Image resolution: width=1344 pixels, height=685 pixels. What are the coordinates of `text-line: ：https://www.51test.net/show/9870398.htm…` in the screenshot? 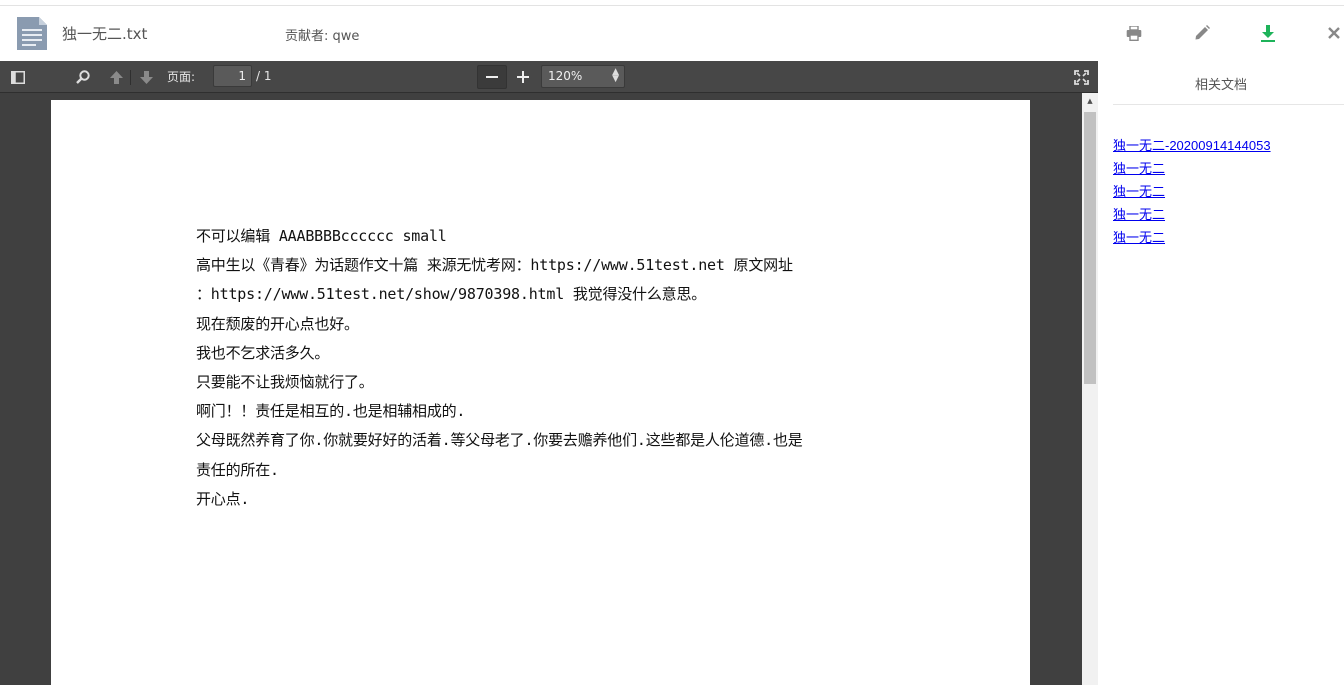 It's located at (451, 294).